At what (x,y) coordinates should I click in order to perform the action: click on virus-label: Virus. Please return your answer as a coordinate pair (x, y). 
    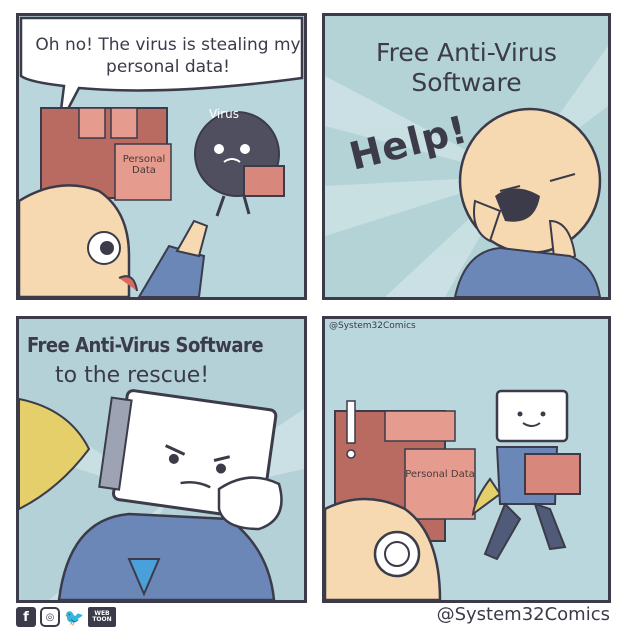
    Looking at the image, I should click on (224, 114).